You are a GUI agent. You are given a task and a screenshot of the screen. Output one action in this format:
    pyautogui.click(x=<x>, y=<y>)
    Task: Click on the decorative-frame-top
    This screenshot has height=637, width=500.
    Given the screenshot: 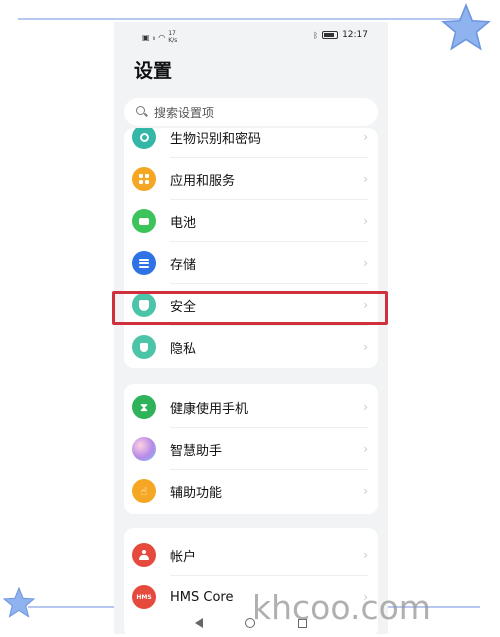 What is the action you would take?
    pyautogui.click(x=242, y=19)
    